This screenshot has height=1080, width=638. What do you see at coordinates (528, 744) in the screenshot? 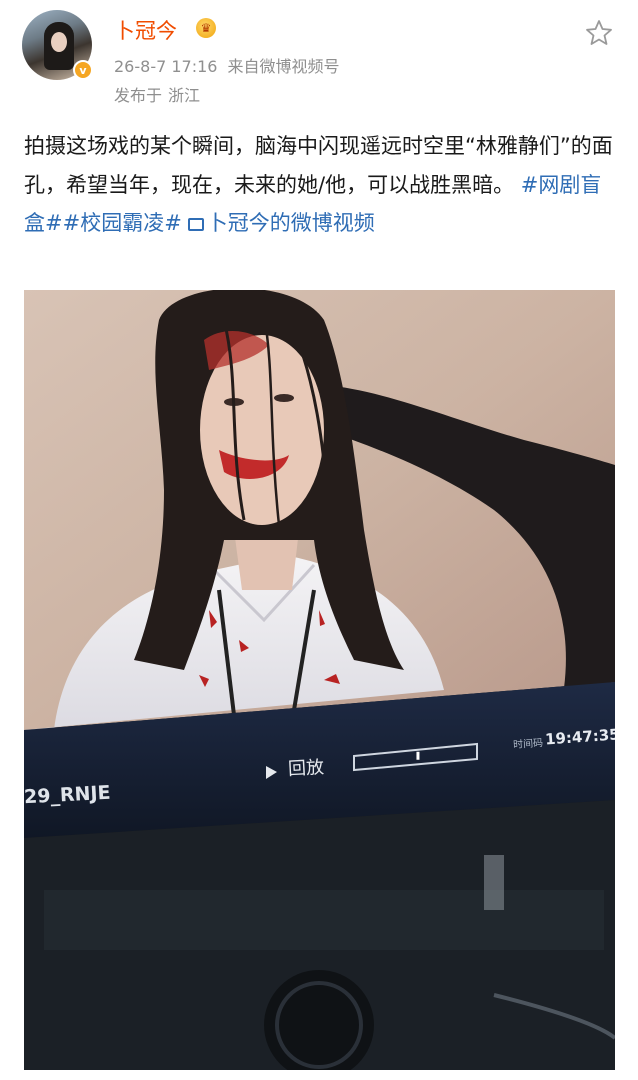
I see `timecode-label: 时间码` at bounding box center [528, 744].